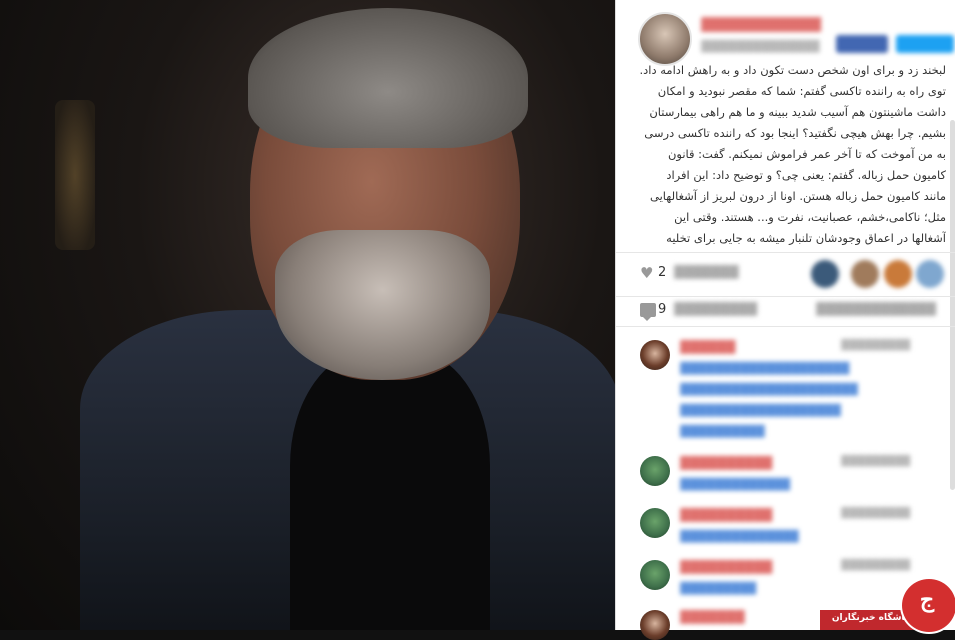 Image resolution: width=955 pixels, height=640 pixels. I want to click on speech-bubble-icon, so click(648, 312).